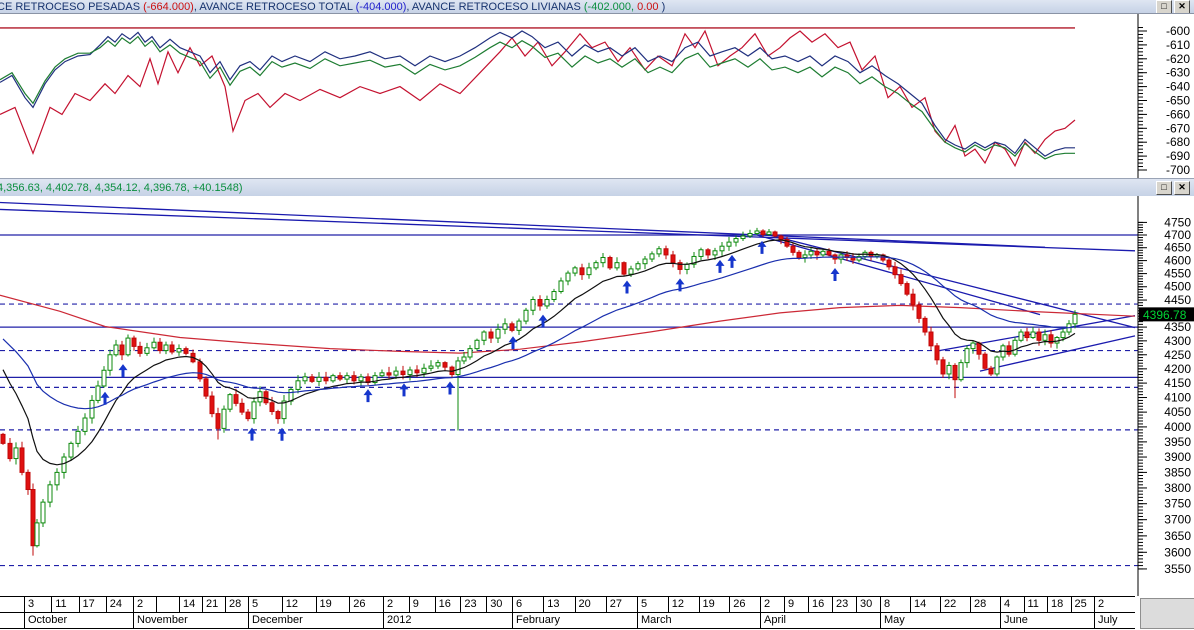  What do you see at coordinates (1177, 355) in the screenshot?
I see `y-axis-label: 4250` at bounding box center [1177, 355].